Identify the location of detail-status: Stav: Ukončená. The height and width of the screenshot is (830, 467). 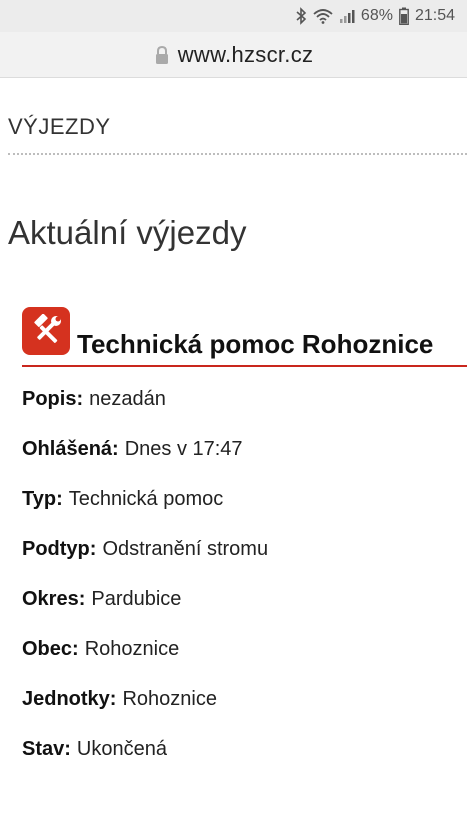
(237, 763).